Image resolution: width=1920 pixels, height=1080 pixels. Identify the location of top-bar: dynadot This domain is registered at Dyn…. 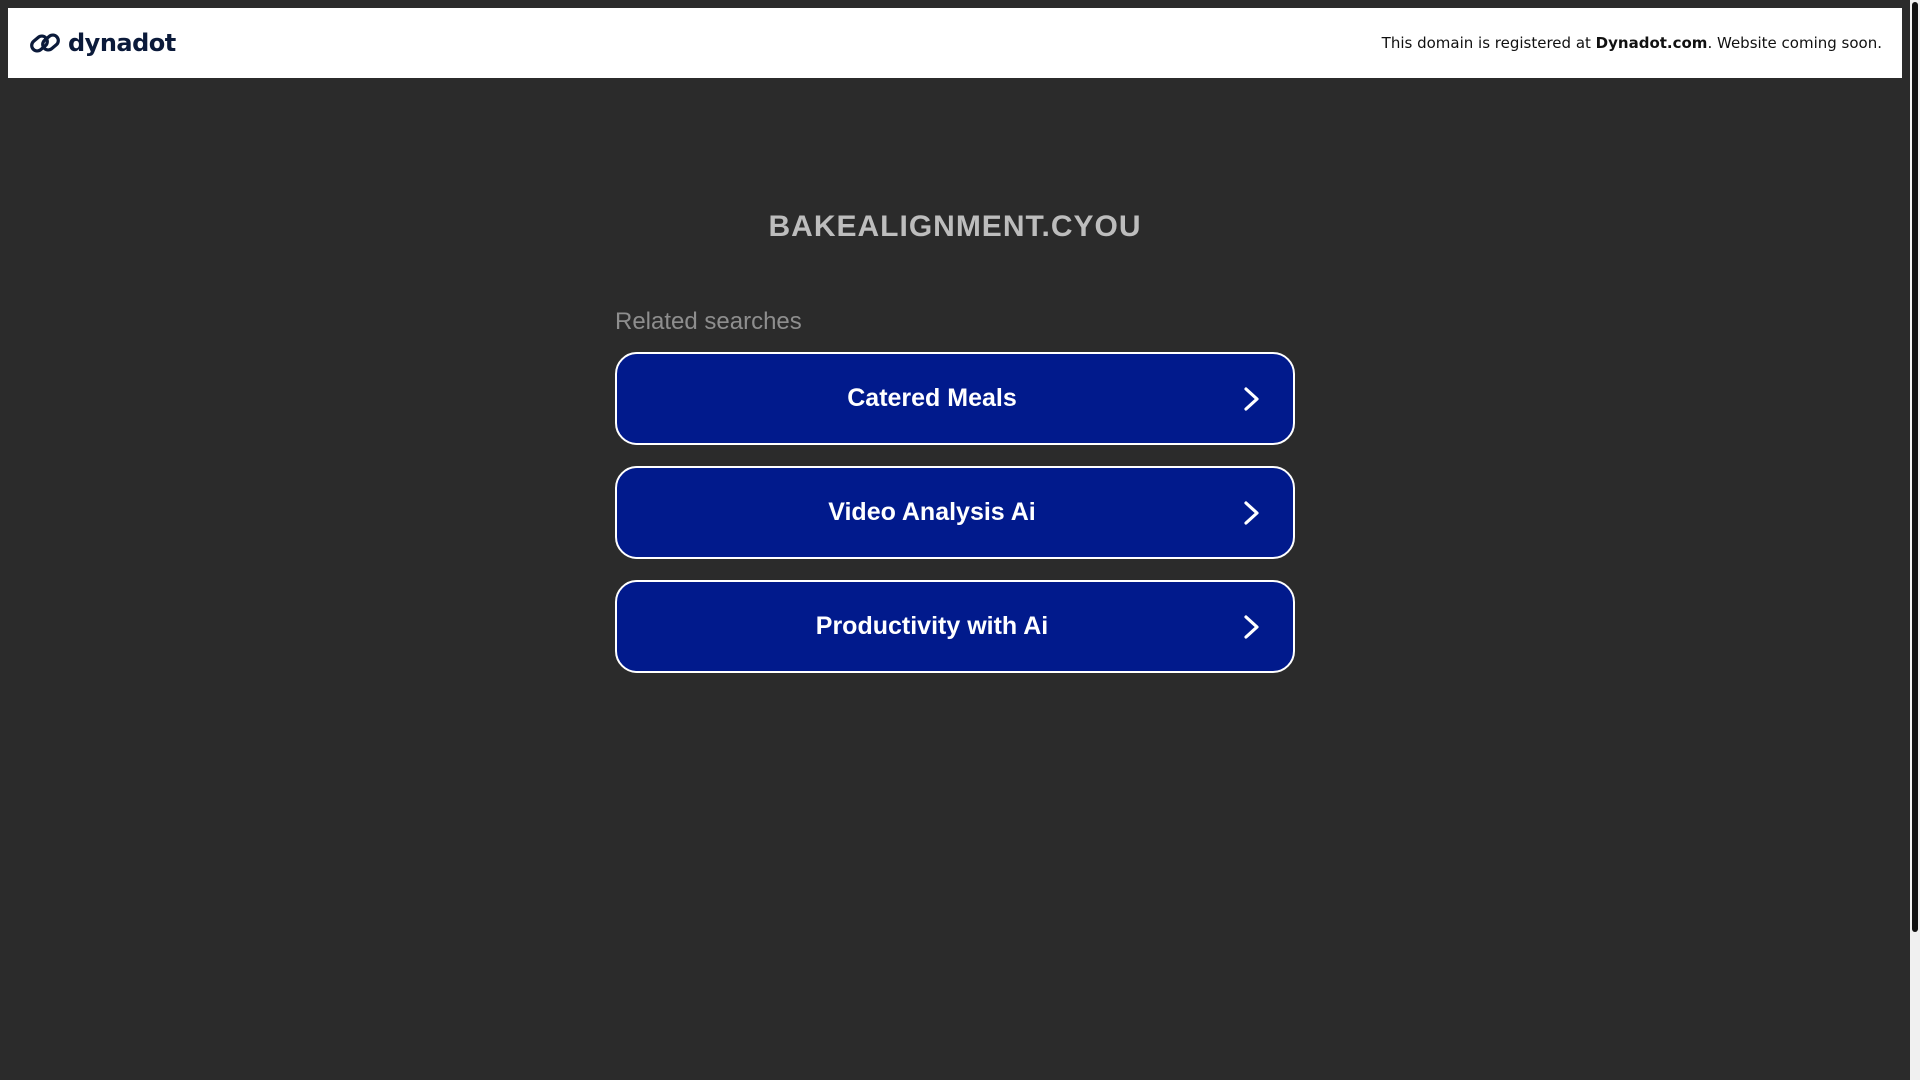
(955, 43).